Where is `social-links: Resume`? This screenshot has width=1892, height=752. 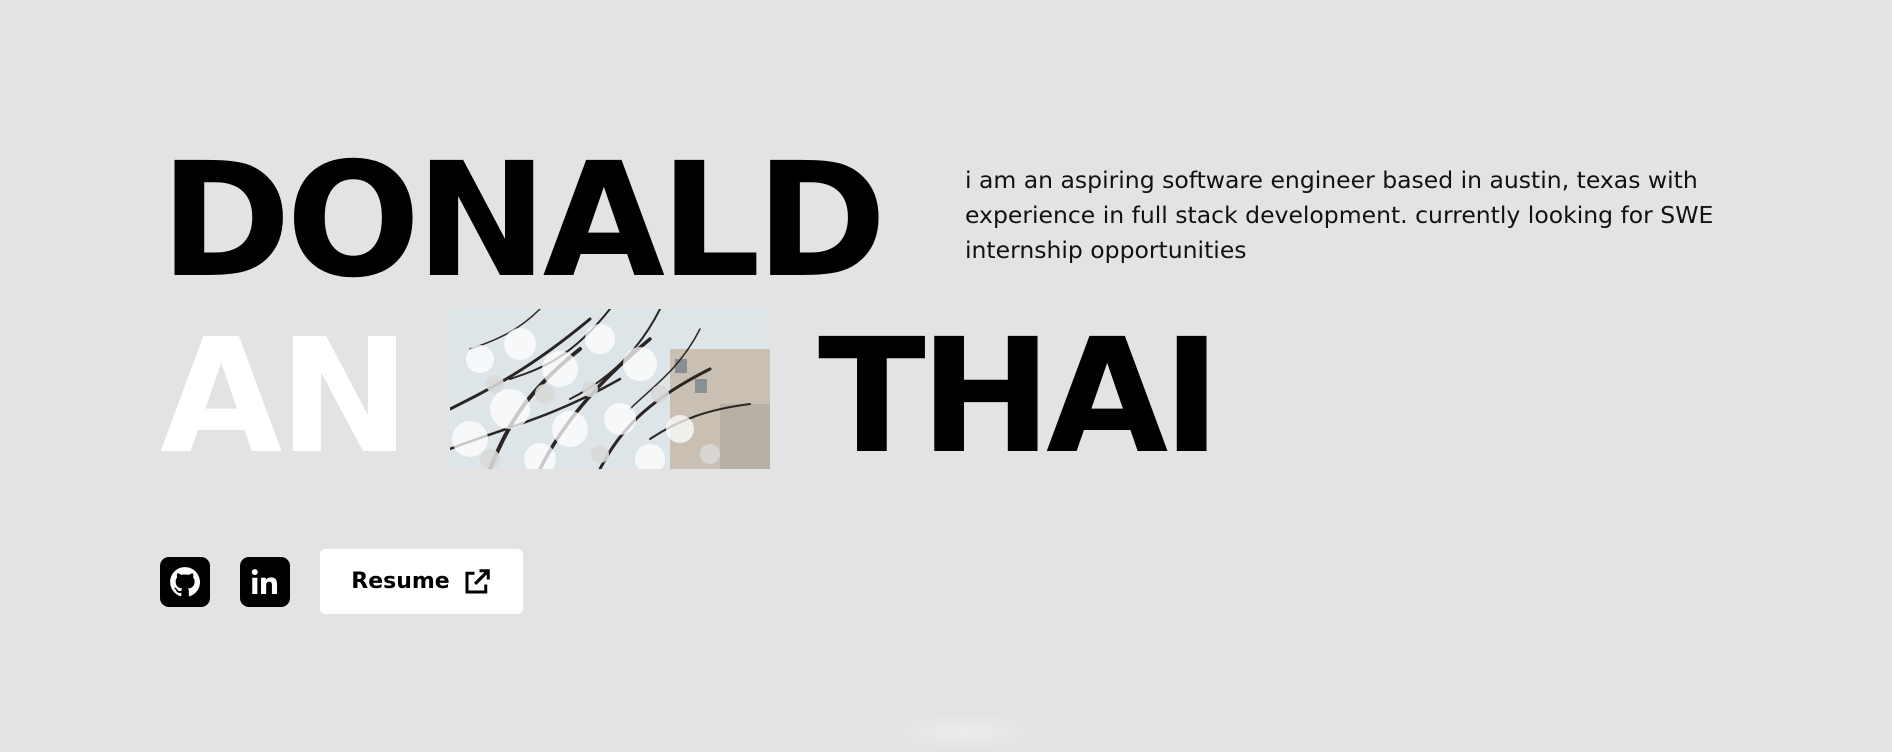 social-links: Resume is located at coordinates (341, 581).